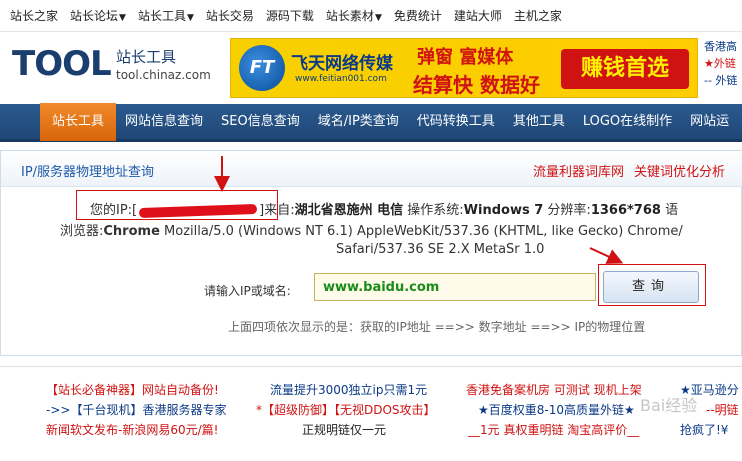  Describe the element at coordinates (177, 205) in the screenshot. I see `annotation-box-ip` at that location.